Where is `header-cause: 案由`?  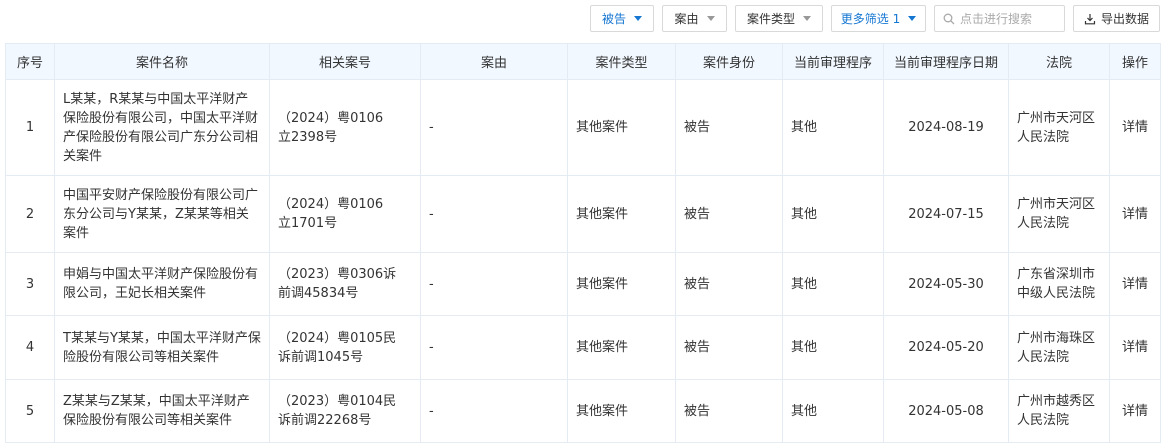 header-cause: 案由 is located at coordinates (494, 61).